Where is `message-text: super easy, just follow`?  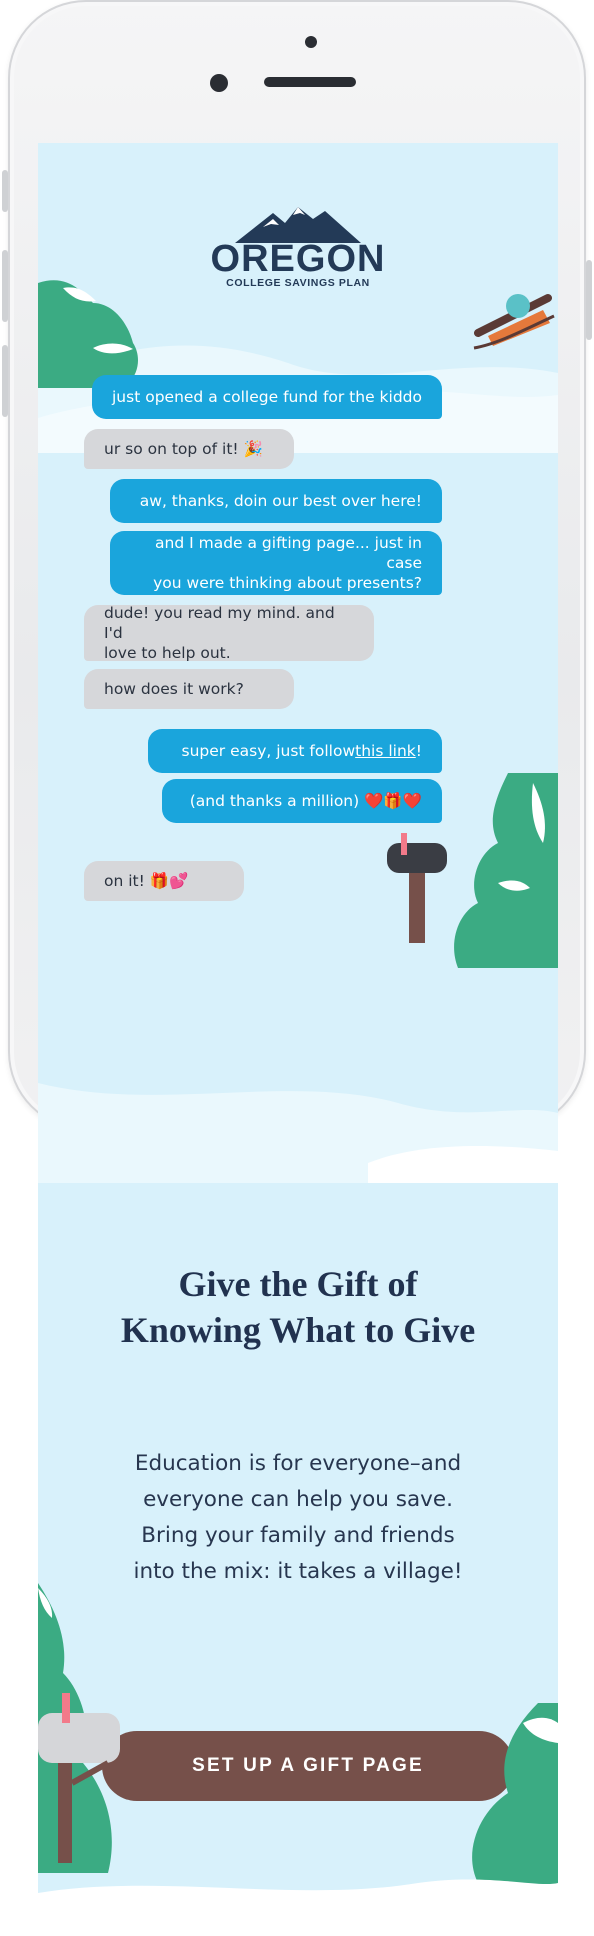 message-text: super easy, just follow is located at coordinates (268, 751).